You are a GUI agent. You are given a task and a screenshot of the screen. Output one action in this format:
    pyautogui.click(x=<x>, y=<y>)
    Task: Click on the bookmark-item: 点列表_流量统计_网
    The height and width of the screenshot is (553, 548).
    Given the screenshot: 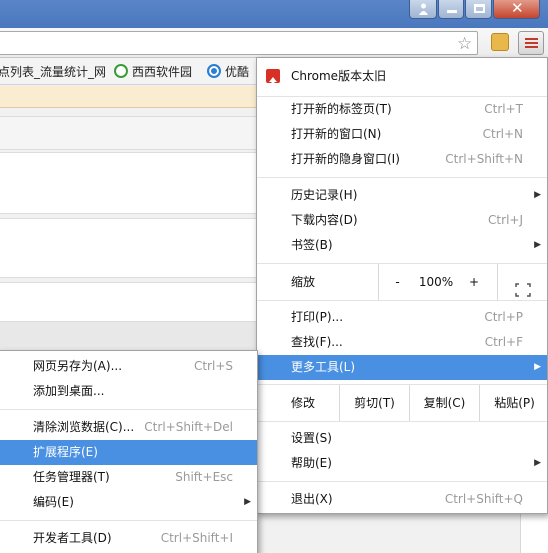 What is the action you would take?
    pyautogui.click(x=53, y=71)
    